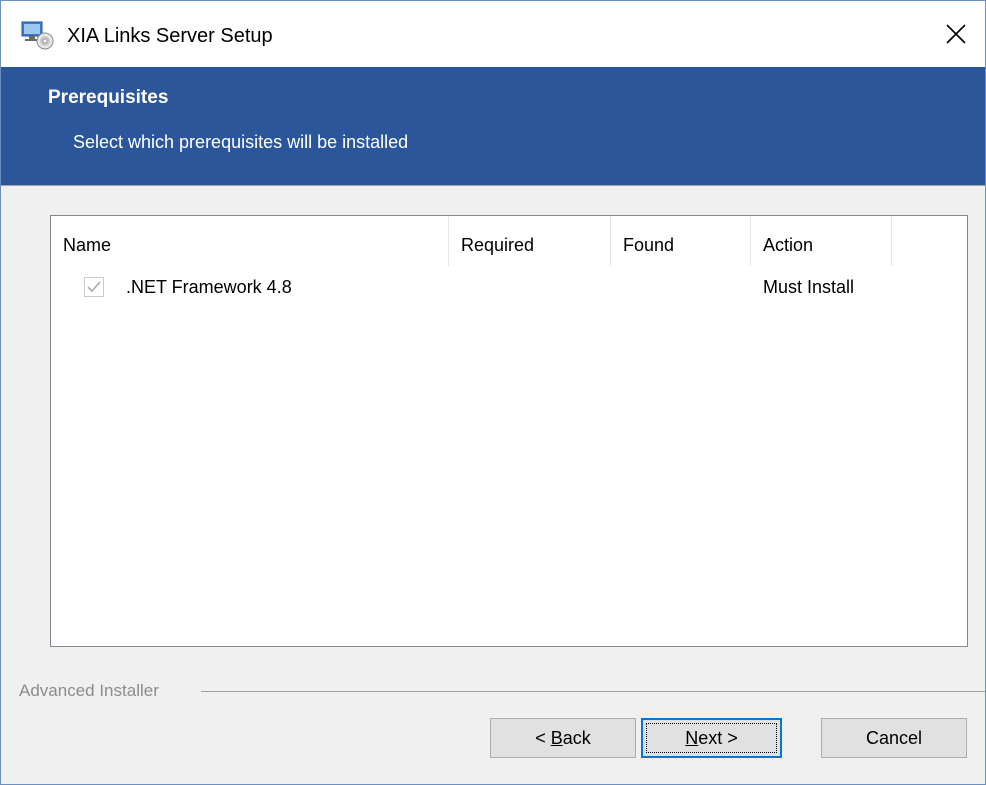 The height and width of the screenshot is (785, 986). I want to click on branding-line: Advanced Installer, so click(493, 691).